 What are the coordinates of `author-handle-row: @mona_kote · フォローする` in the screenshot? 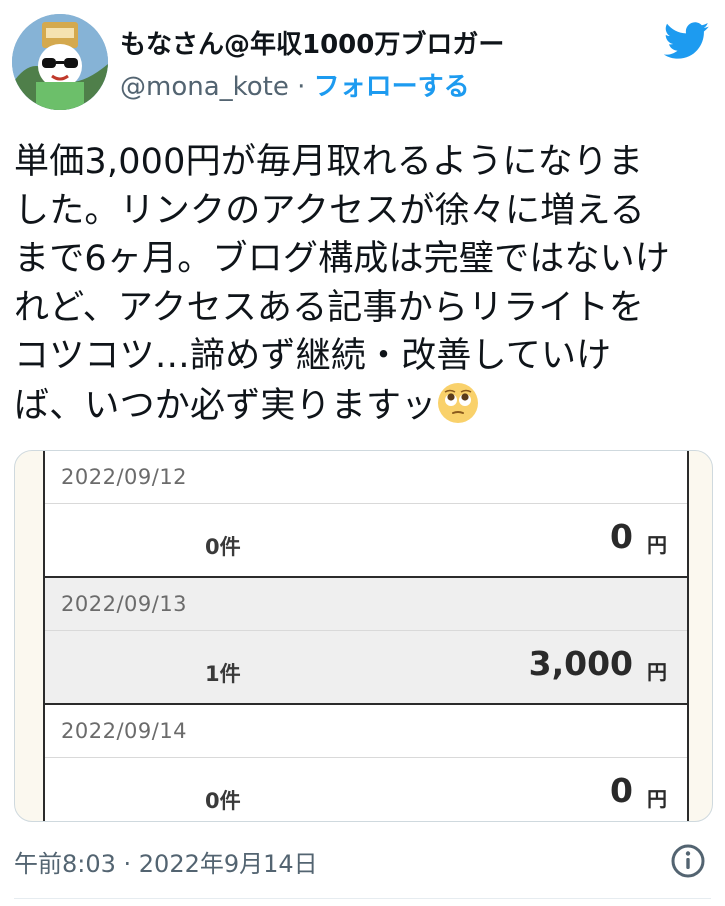 It's located at (295, 84).